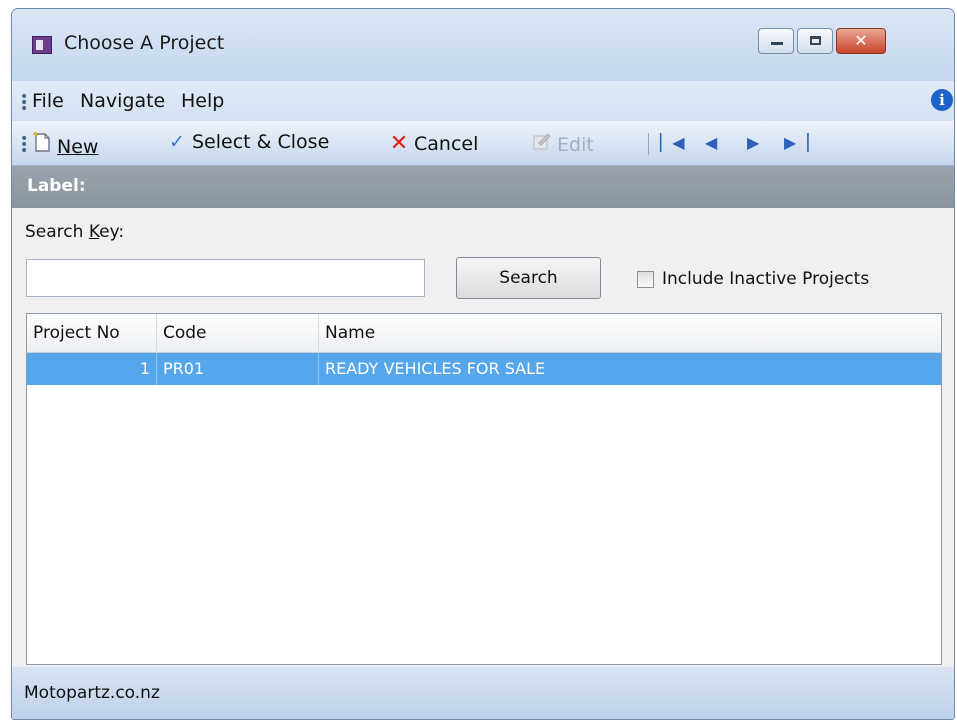 The image size is (957, 722). I want to click on search-key-input, so click(225, 278).